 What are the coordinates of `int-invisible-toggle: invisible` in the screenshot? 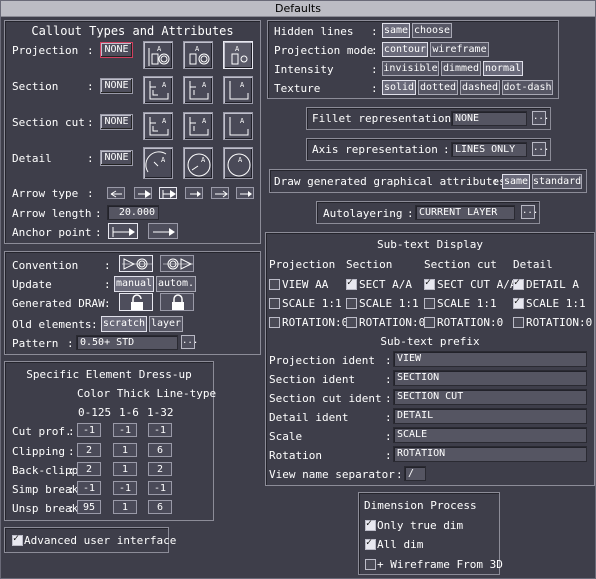 It's located at (410, 68).